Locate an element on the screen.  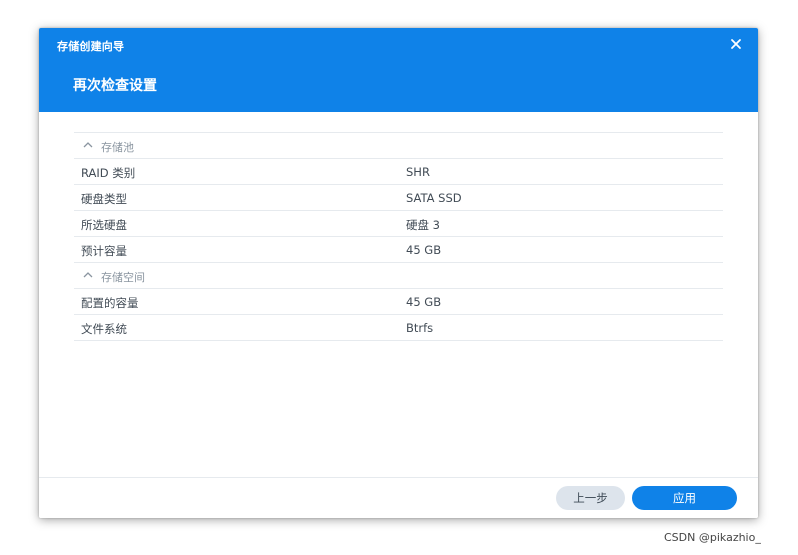
section-storage-pool-header: 存储池 is located at coordinates (398, 145).